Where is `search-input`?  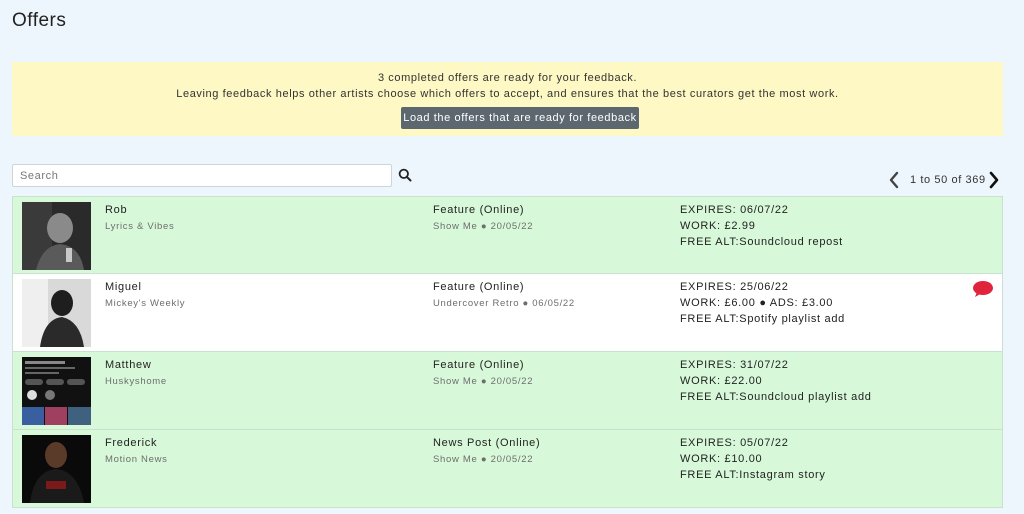 search-input is located at coordinates (202, 175).